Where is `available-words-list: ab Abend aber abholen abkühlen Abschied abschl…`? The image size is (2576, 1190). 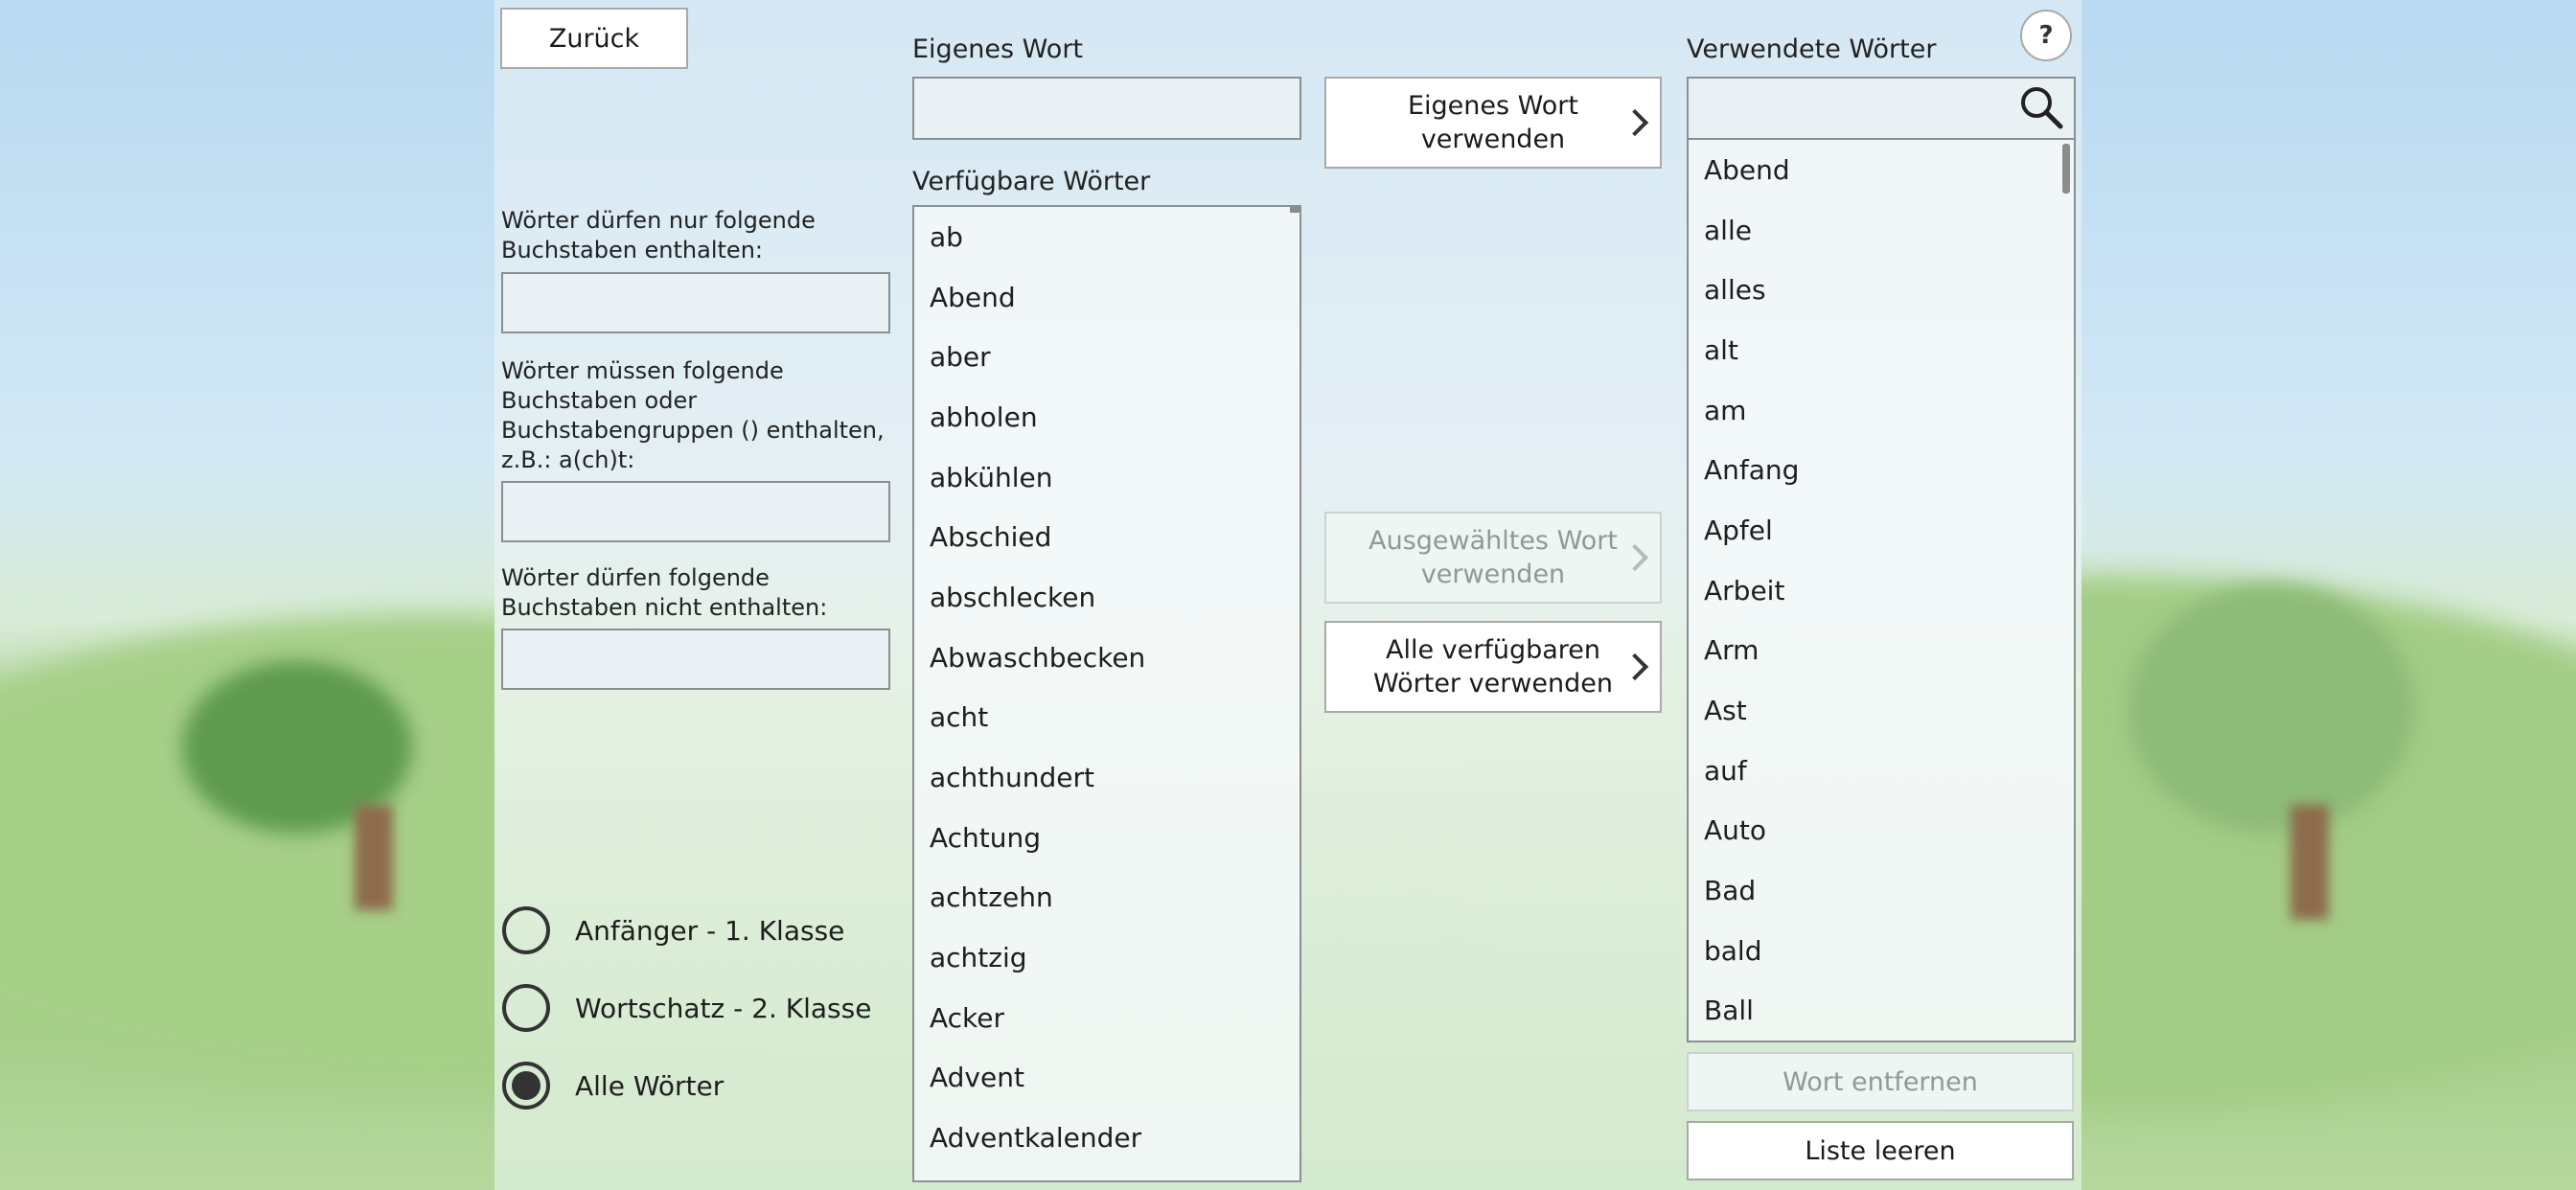
available-words-list: ab Abend aber abholen abkühlen Abschied abschl… is located at coordinates (1107, 694).